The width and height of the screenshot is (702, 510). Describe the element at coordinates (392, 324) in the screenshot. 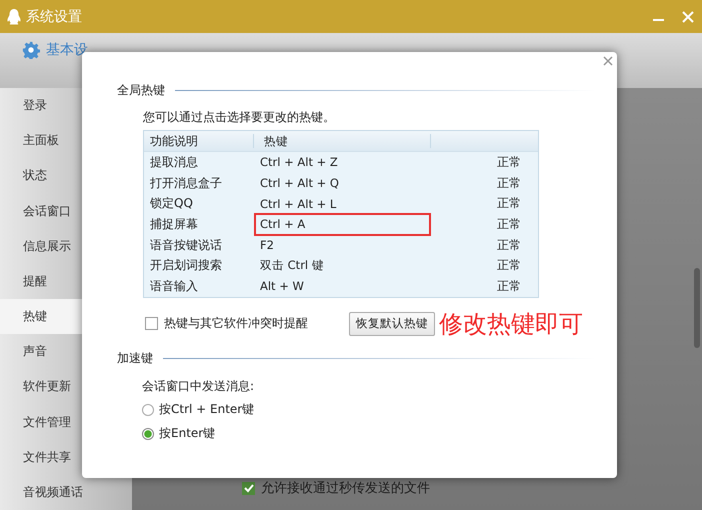

I see `restore-button: 恢复默认热键` at that location.